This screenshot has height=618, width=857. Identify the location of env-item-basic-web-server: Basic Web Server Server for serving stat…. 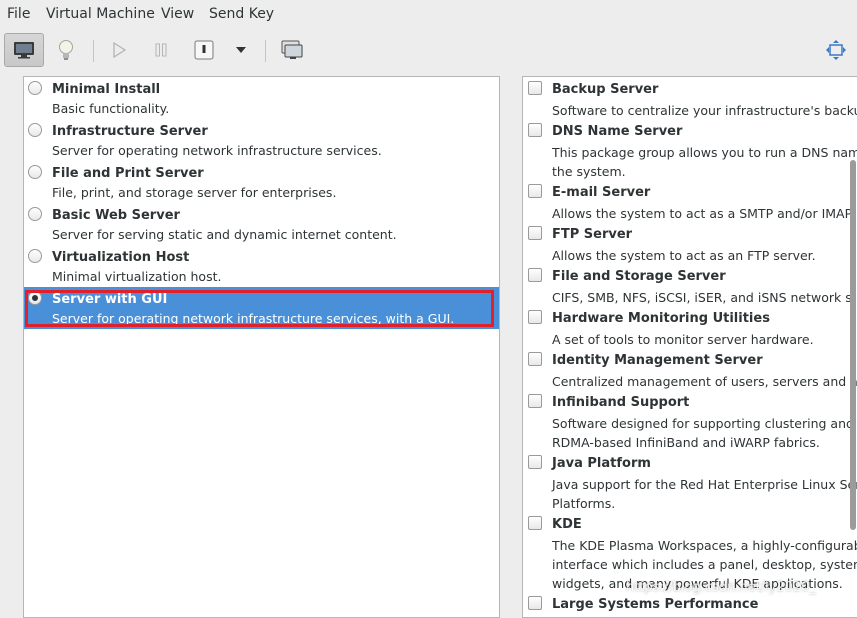
(261, 224).